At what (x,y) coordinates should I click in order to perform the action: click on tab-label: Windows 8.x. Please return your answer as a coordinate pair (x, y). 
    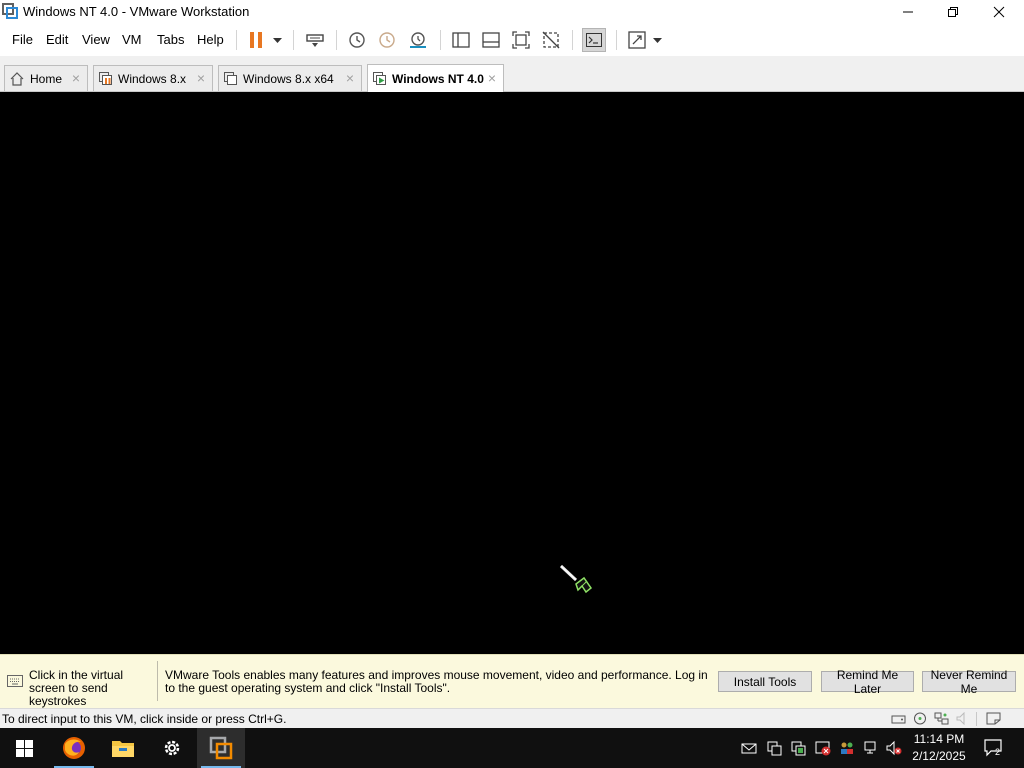
    Looking at the image, I should click on (152, 79).